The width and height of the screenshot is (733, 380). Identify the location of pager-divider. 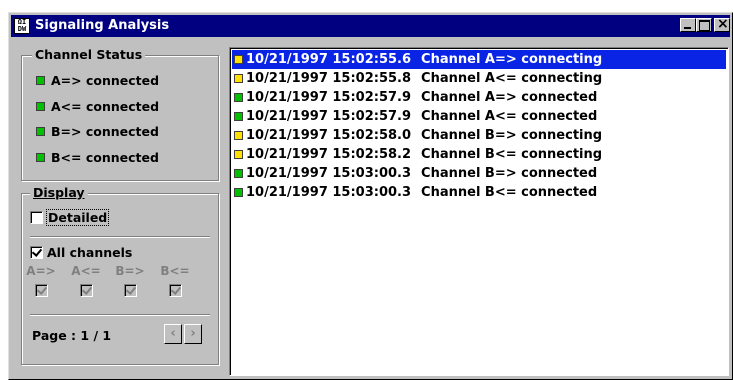
(120, 315).